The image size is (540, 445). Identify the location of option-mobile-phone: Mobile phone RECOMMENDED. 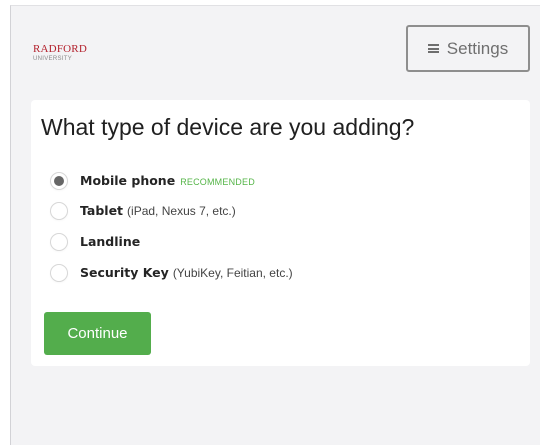
(152, 181).